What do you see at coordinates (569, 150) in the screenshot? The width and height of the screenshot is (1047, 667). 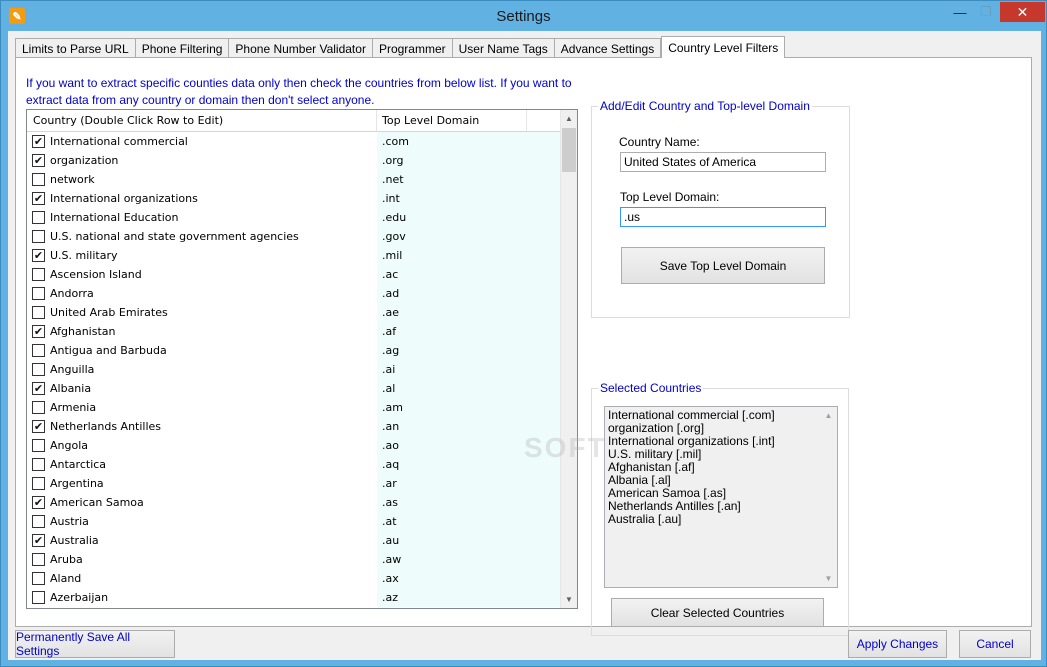 I see `scroll-thumb` at bounding box center [569, 150].